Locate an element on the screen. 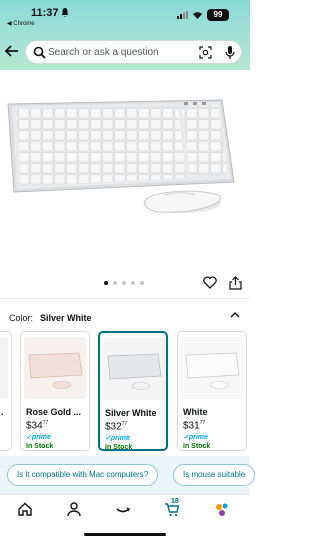 The width and height of the screenshot is (320, 542). status-bar: 11:37 ◀ Chrome 99 is located at coordinates (125, 15).